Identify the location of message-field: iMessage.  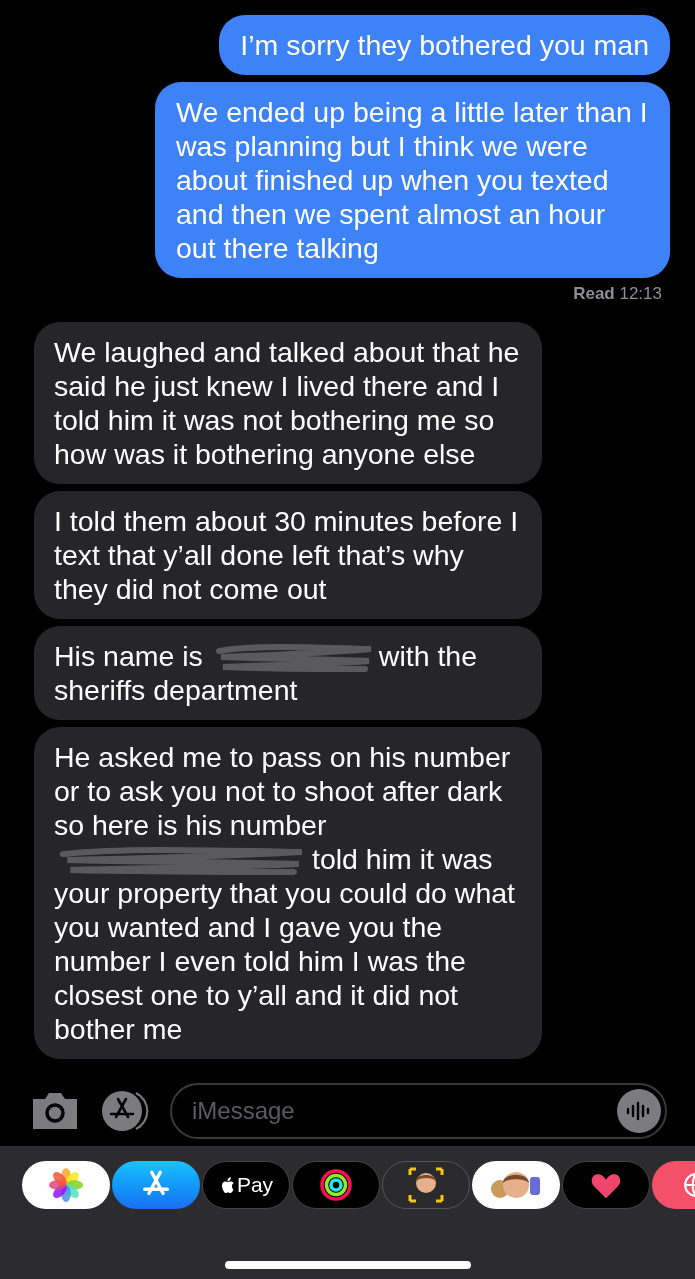
(404, 1111).